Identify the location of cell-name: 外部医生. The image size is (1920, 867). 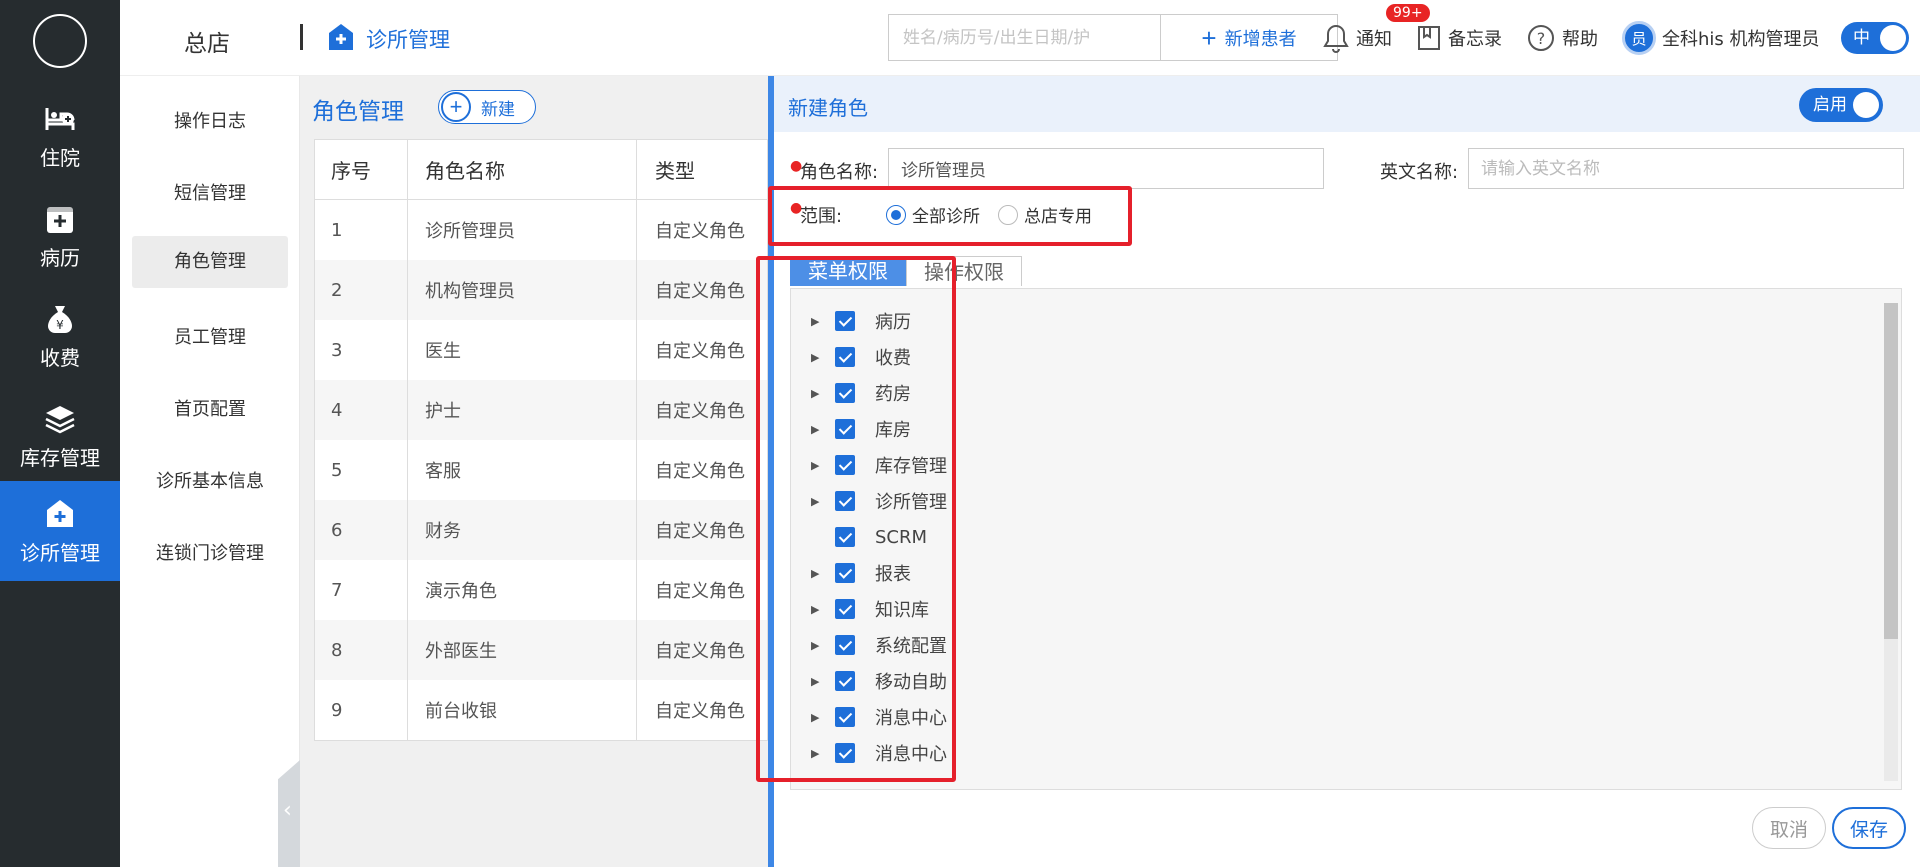
(522, 650).